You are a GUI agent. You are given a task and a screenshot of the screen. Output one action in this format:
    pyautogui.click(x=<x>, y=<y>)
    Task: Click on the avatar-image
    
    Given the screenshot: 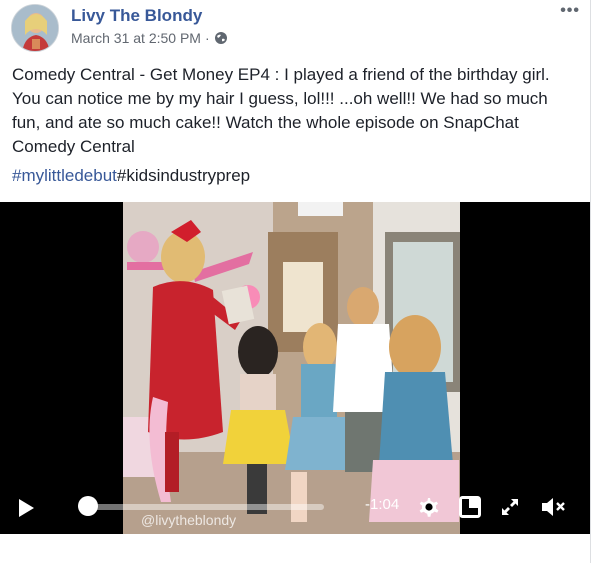 What is the action you would take?
    pyautogui.click(x=35, y=28)
    